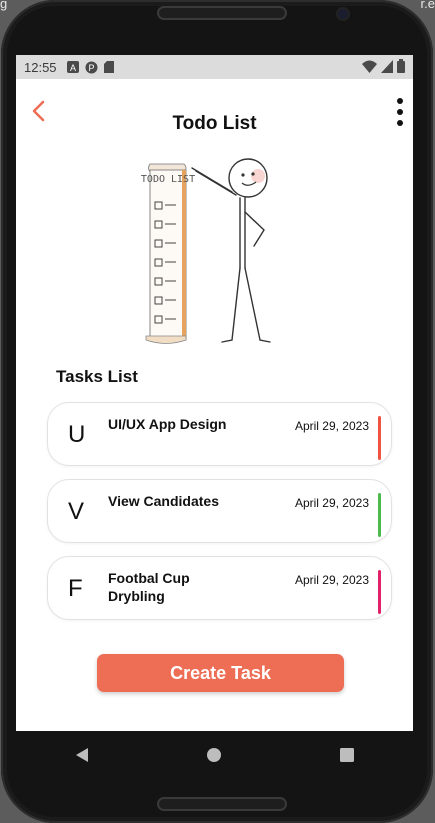 The width and height of the screenshot is (435, 823). What do you see at coordinates (76, 511) in the screenshot?
I see `task-initial: V` at bounding box center [76, 511].